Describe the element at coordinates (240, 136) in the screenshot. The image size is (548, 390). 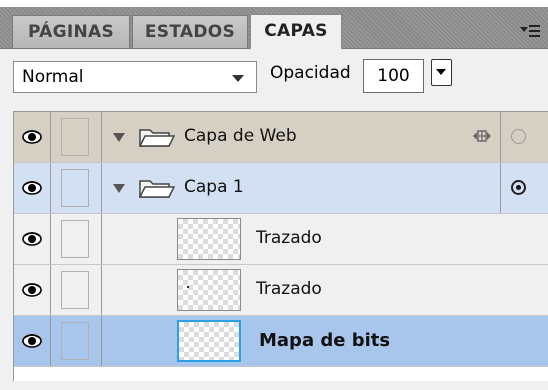
I see `layer-name: Capa de Web` at that location.